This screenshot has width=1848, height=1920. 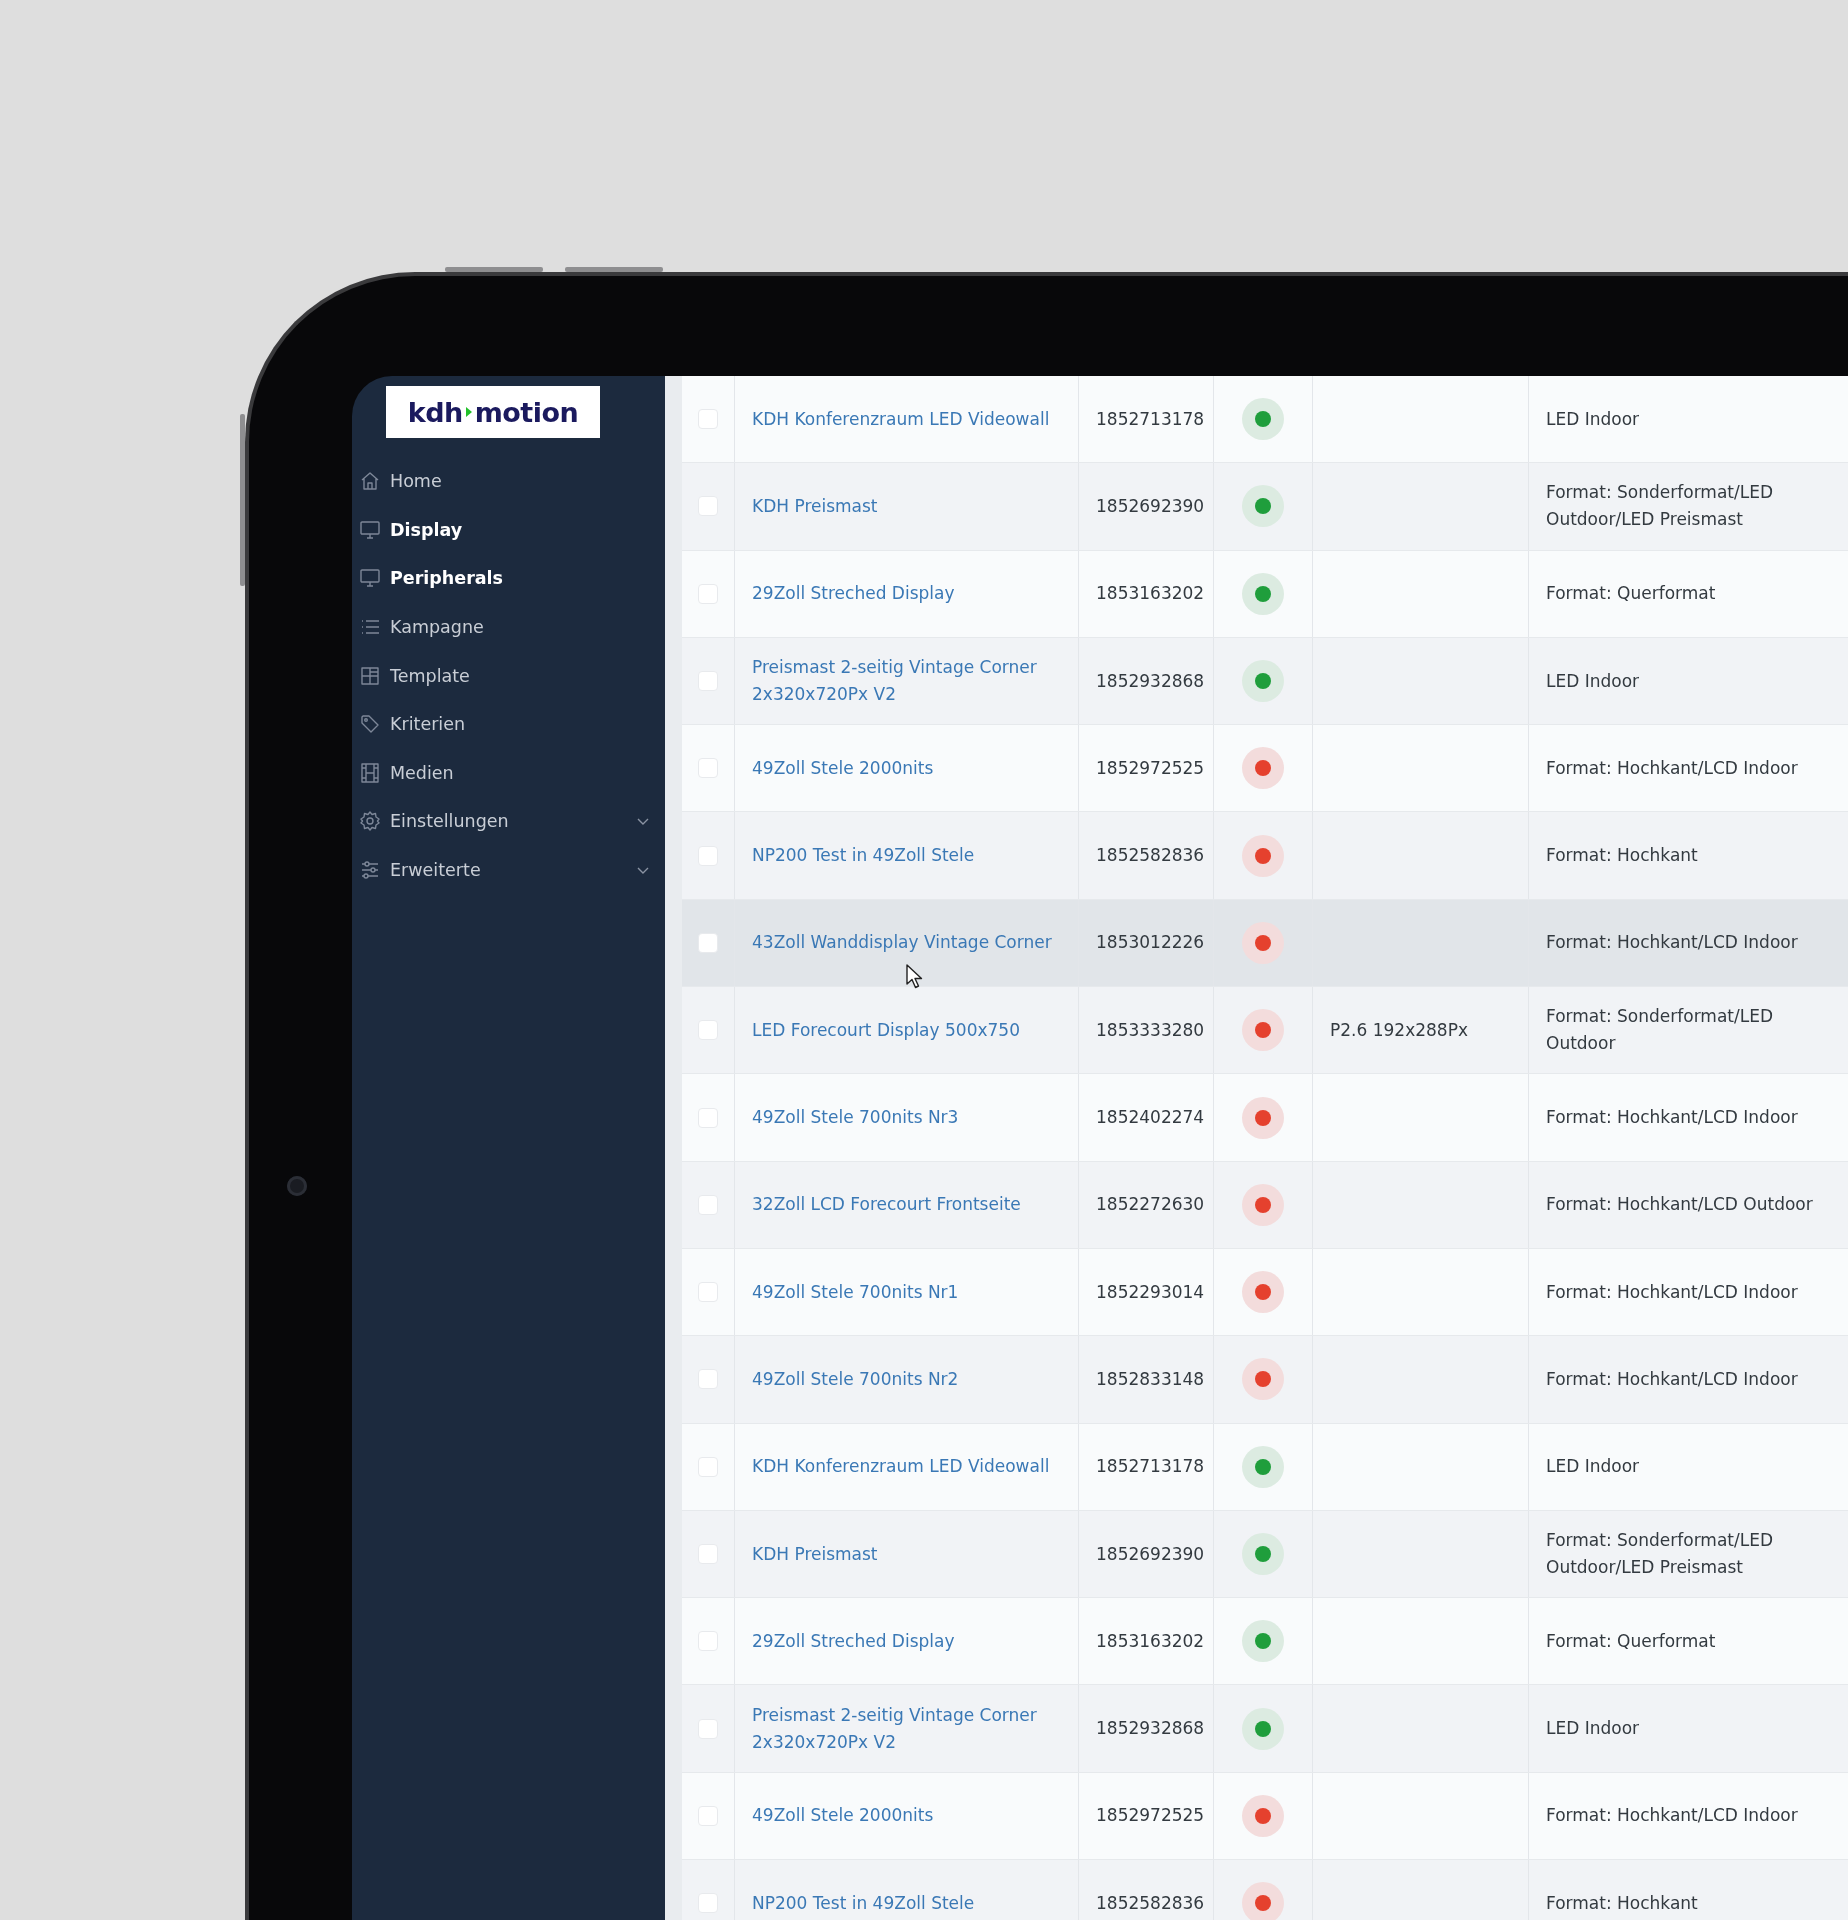 What do you see at coordinates (1150, 1379) in the screenshot?
I see `device-id: 1852833148` at bounding box center [1150, 1379].